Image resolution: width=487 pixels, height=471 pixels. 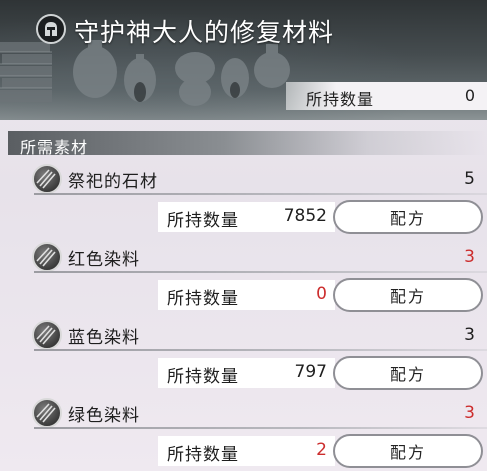 I want to click on page-title: 守护神大人的修复材料, so click(x=204, y=32).